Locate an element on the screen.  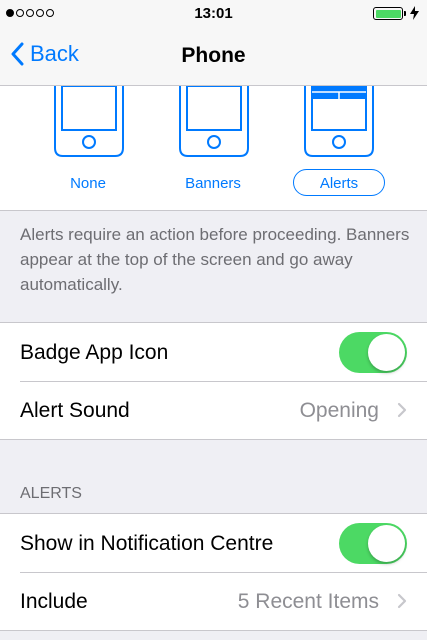
alert-style-none: None is located at coordinates (88, 148).